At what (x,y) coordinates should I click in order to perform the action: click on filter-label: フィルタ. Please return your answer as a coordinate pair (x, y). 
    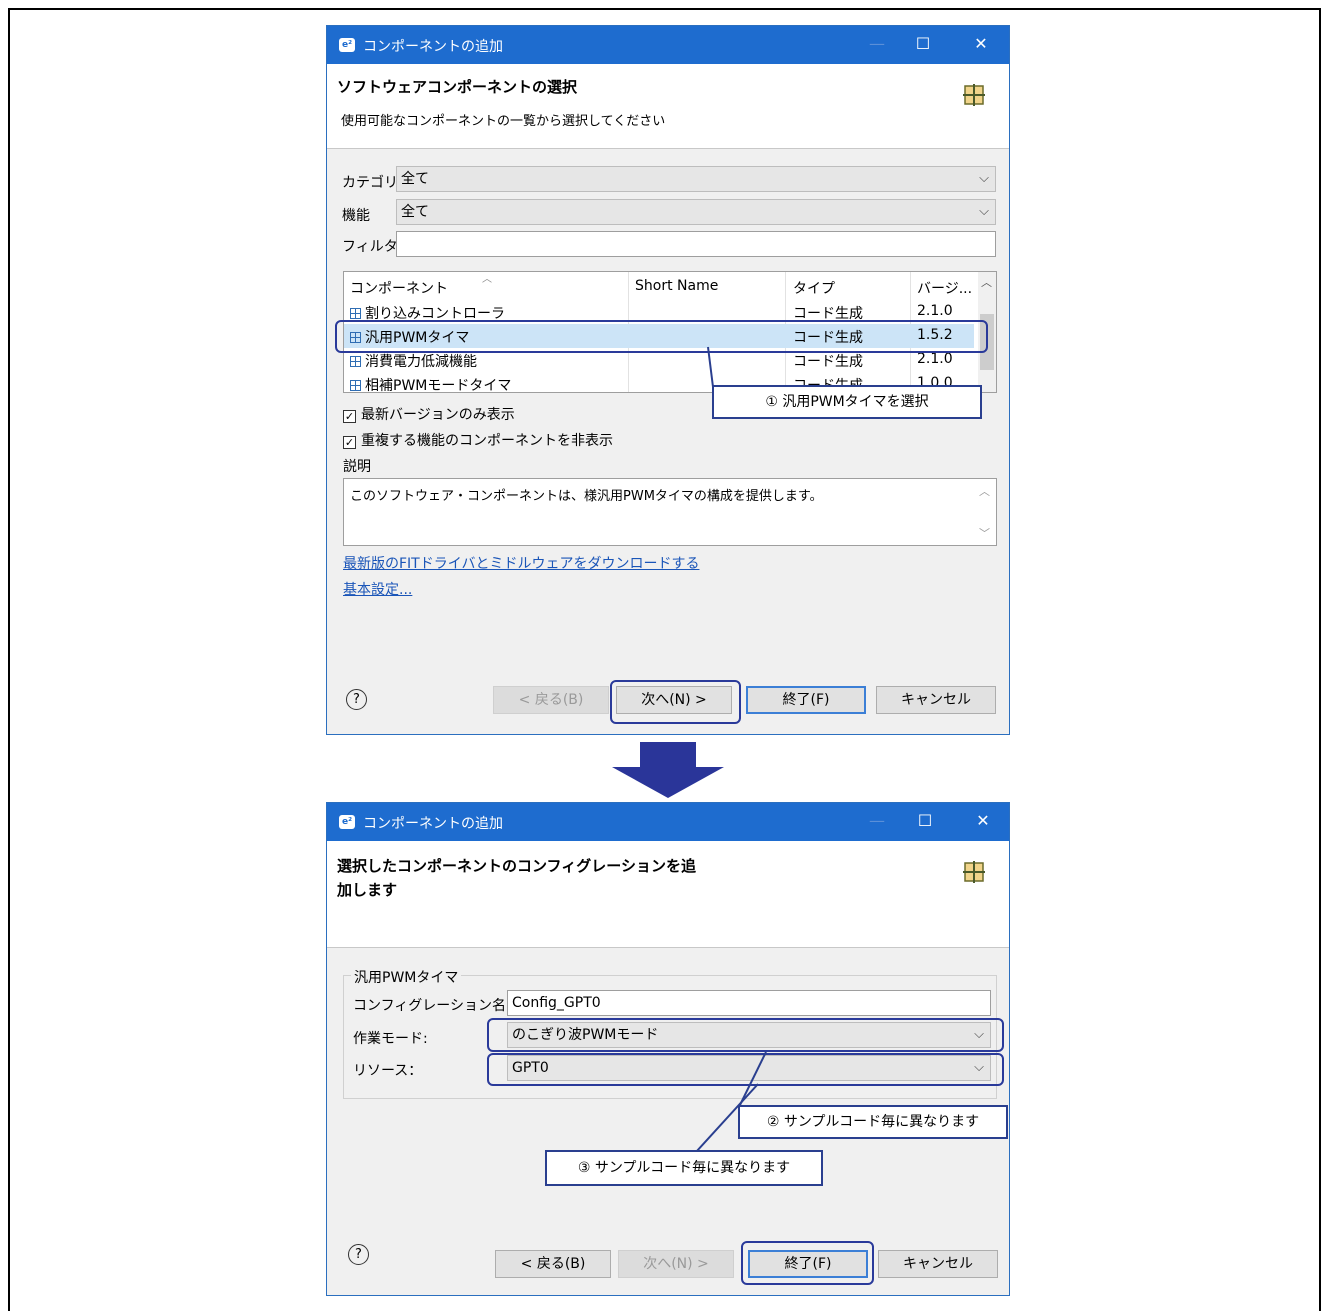
    Looking at the image, I should click on (370, 247).